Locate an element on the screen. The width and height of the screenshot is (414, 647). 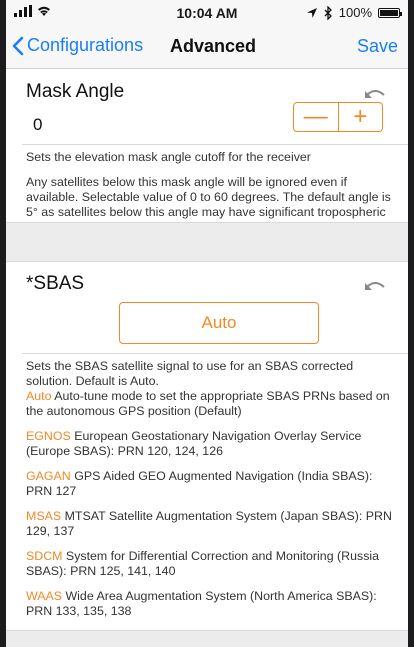
sbas-option-key: WAAS is located at coordinates (44, 596).